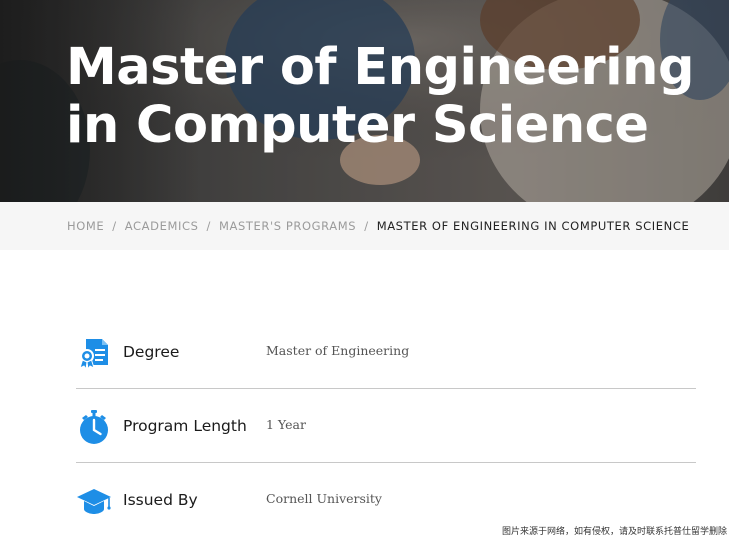 Image resolution: width=729 pixels, height=542 pixels. What do you see at coordinates (162, 226) in the screenshot?
I see `breadcrumb-academics-link: ACADEMICS` at bounding box center [162, 226].